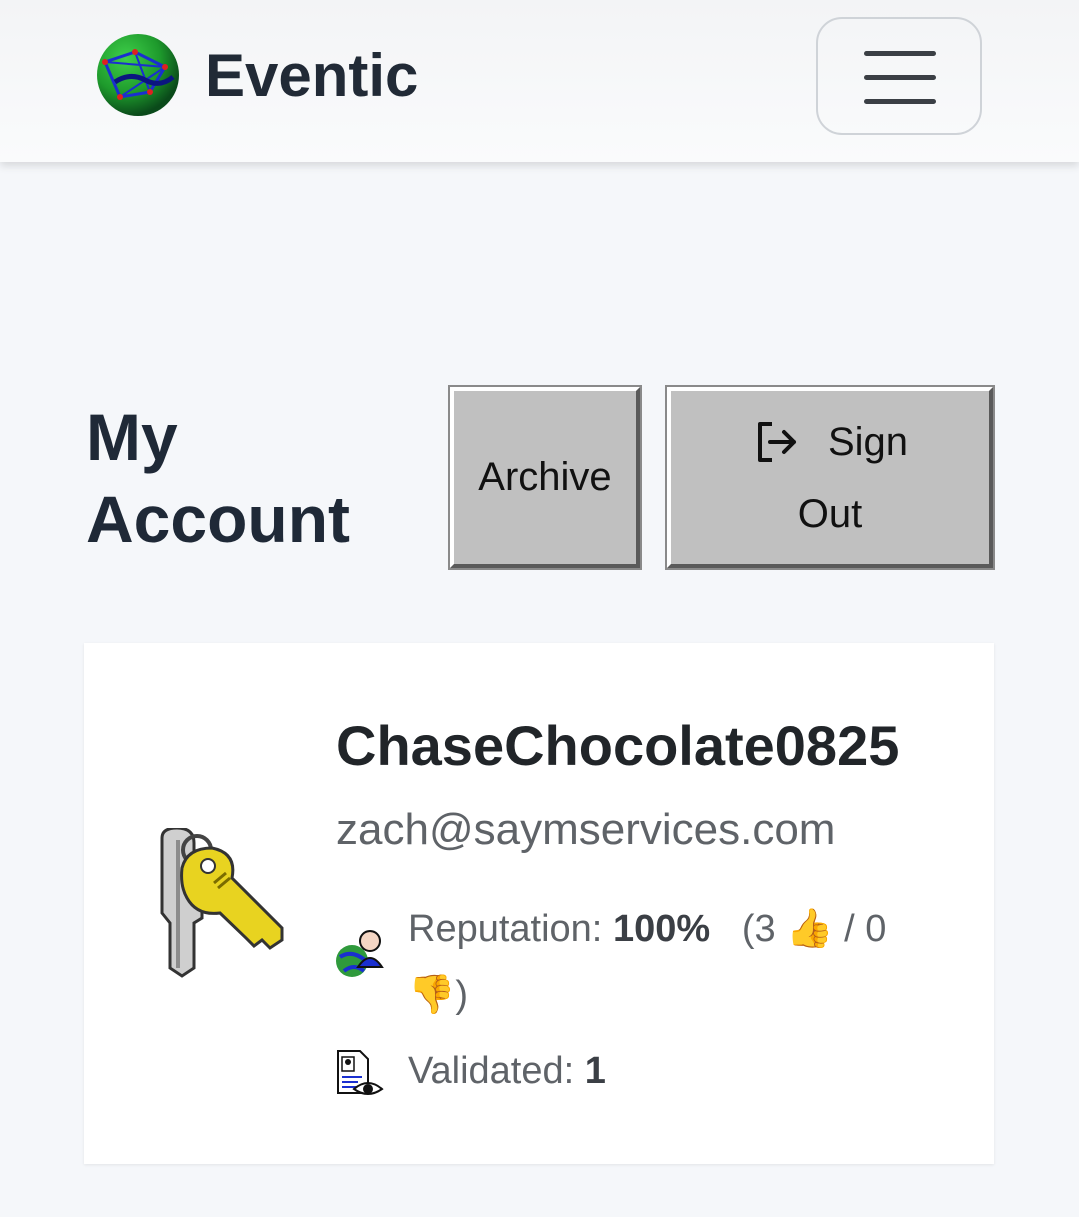 The image size is (1079, 1217). I want to click on page-title-line1: My, so click(132, 437).